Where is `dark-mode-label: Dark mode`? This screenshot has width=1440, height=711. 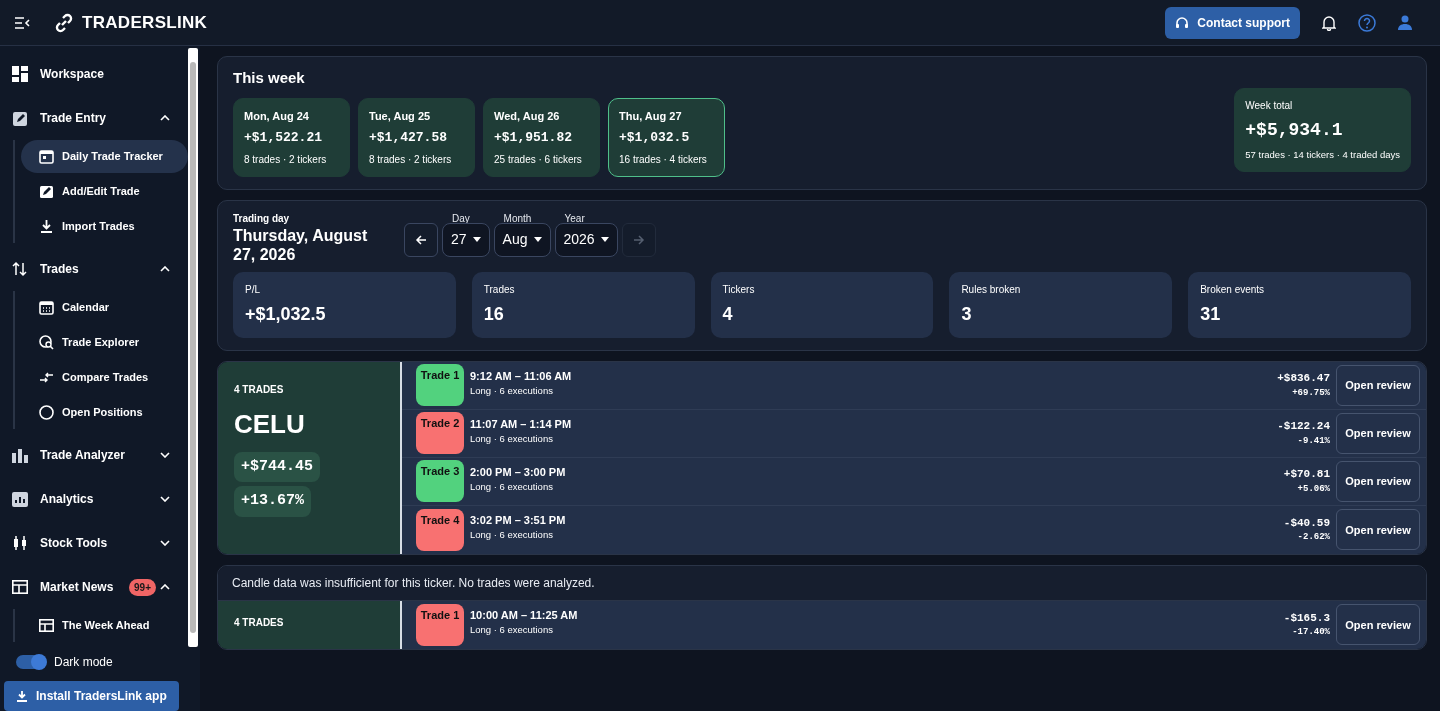 dark-mode-label: Dark mode is located at coordinates (83, 662).